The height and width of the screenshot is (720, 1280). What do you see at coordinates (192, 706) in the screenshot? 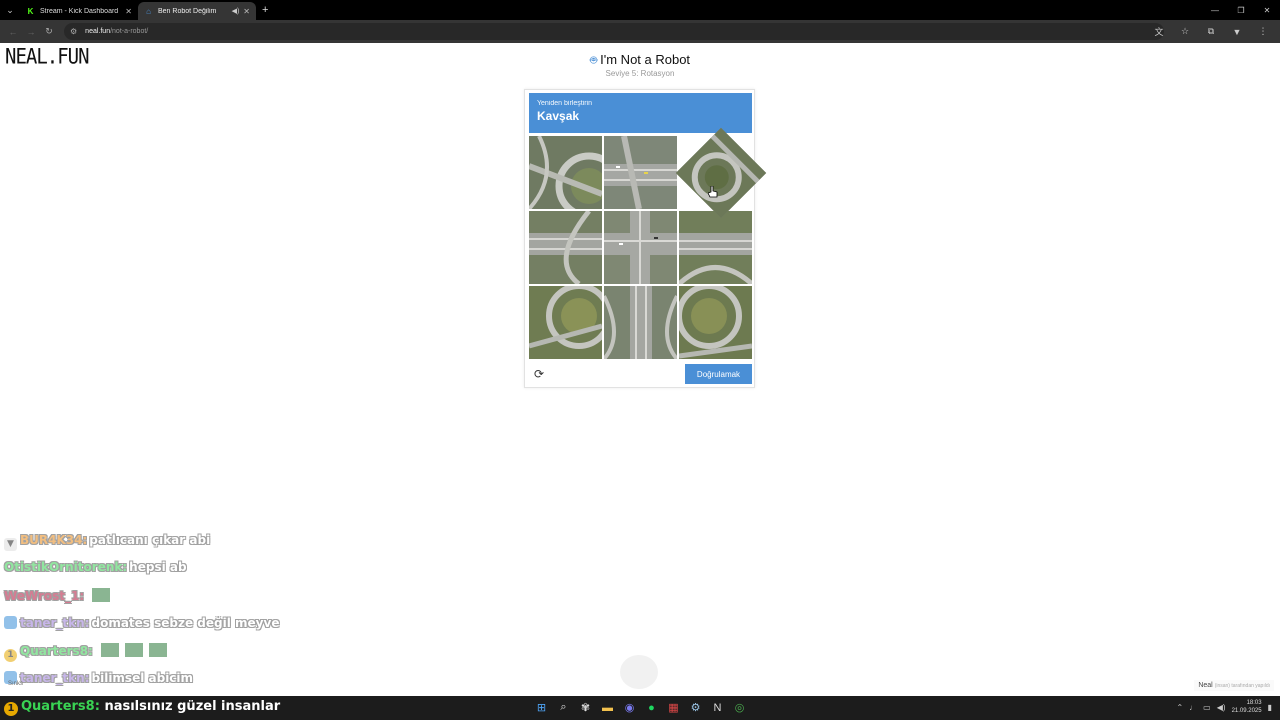
I see `chat-text: nasılsınız güzel insanlar` at bounding box center [192, 706].